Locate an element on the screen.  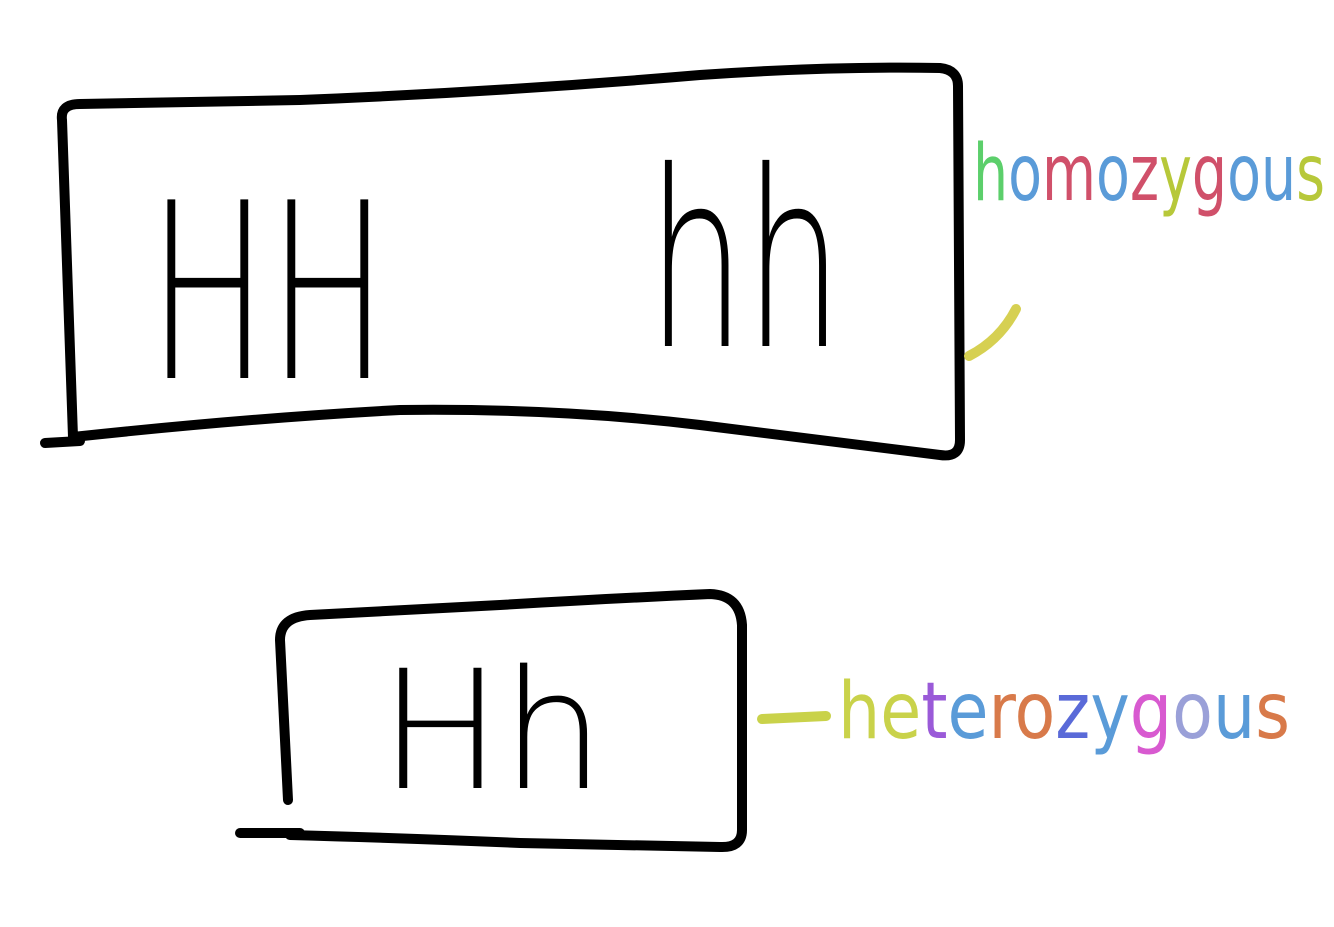
genotype-Hh: Hh is located at coordinates (492, 731).